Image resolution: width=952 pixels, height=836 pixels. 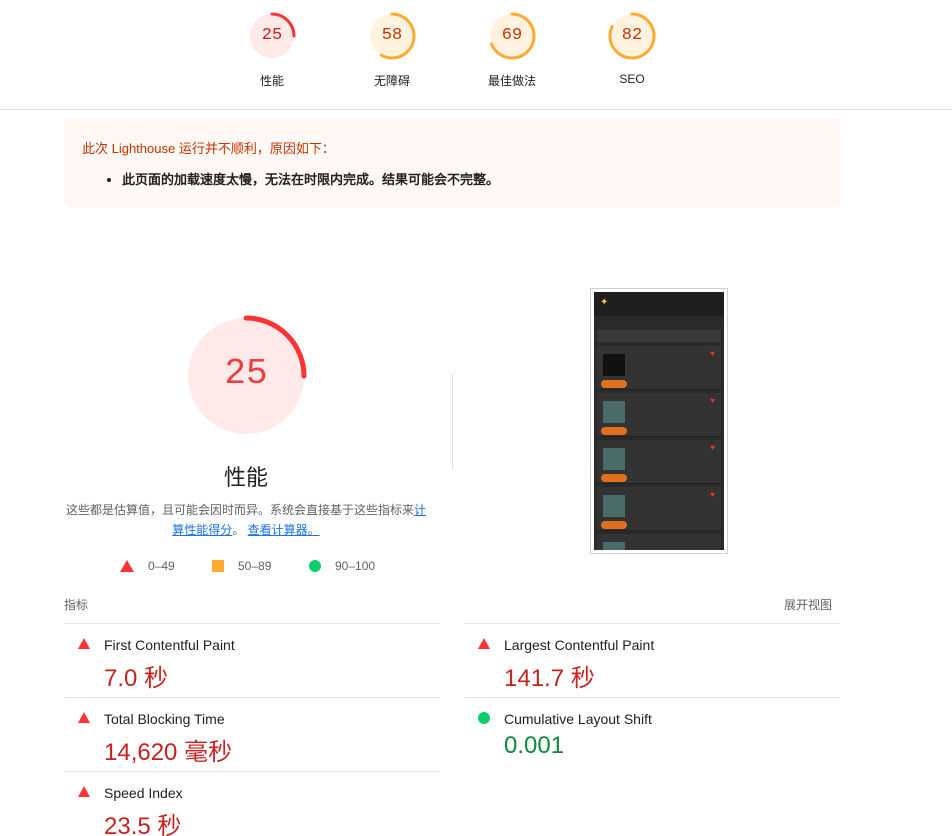 What do you see at coordinates (391, 81) in the screenshot?
I see `gauge-label: 无障碍` at bounding box center [391, 81].